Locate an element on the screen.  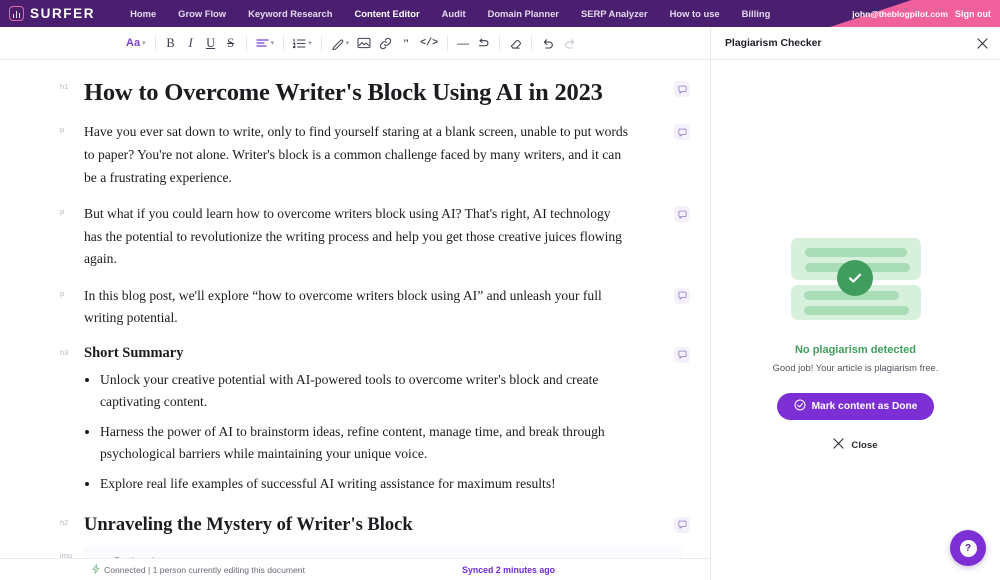
mark-done-label: Mark content as Done is located at coordinates (864, 406).